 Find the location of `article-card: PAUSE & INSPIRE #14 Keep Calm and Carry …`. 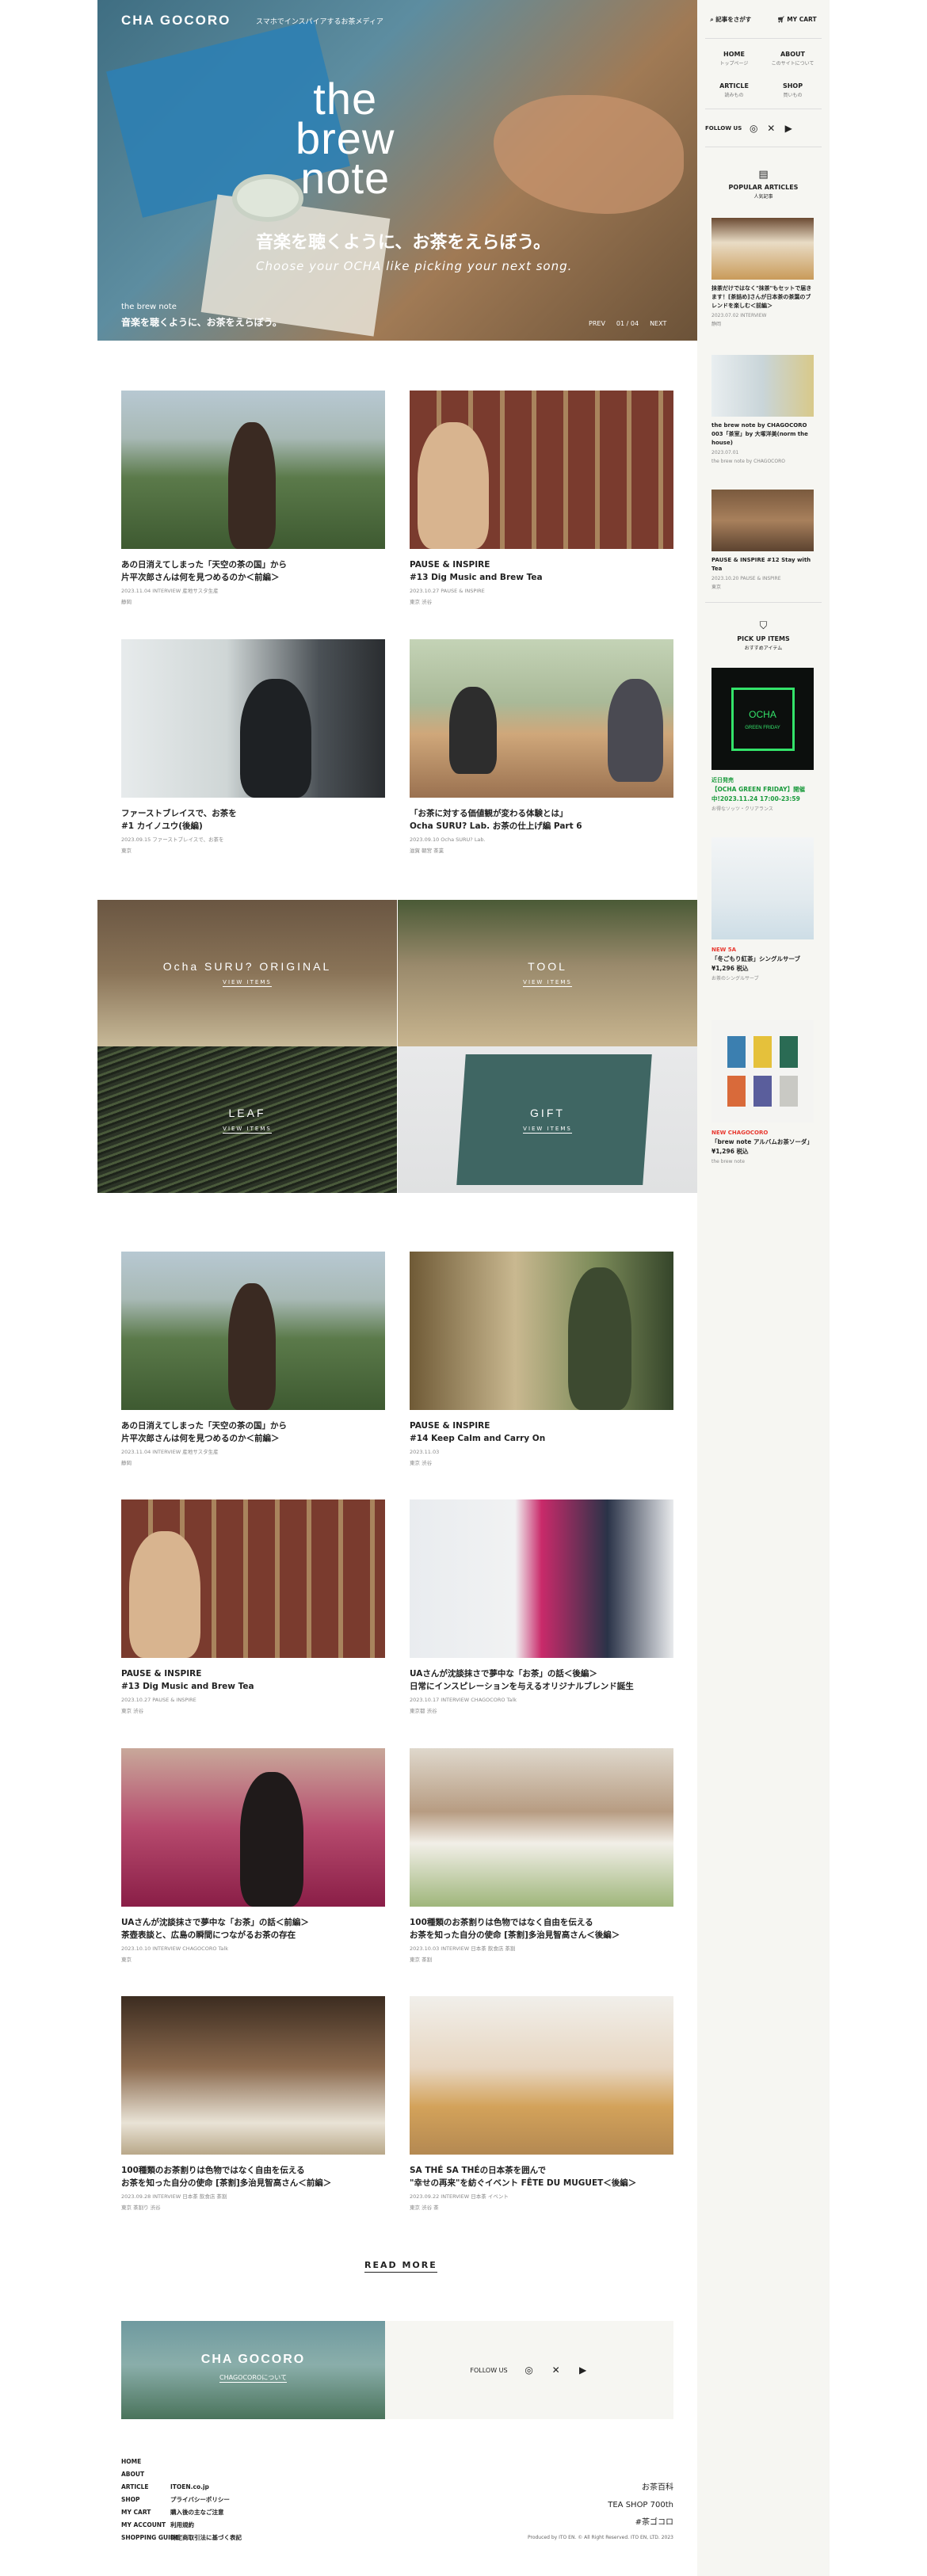

article-card: PAUSE & INSPIRE #14 Keep Calm and Carry … is located at coordinates (541, 1359).